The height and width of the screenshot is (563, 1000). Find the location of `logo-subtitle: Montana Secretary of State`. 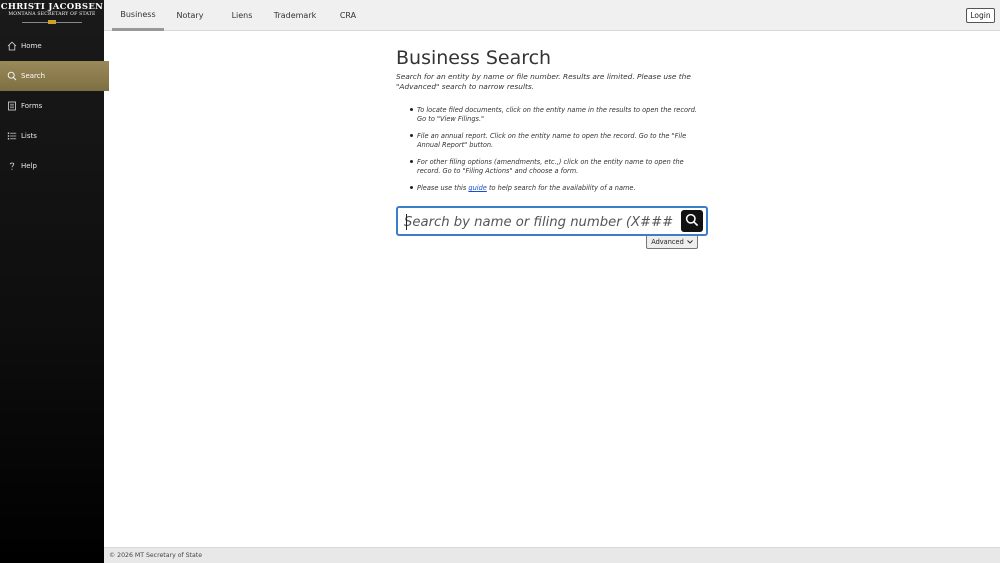

logo-subtitle: Montana Secretary of State is located at coordinates (52, 14).